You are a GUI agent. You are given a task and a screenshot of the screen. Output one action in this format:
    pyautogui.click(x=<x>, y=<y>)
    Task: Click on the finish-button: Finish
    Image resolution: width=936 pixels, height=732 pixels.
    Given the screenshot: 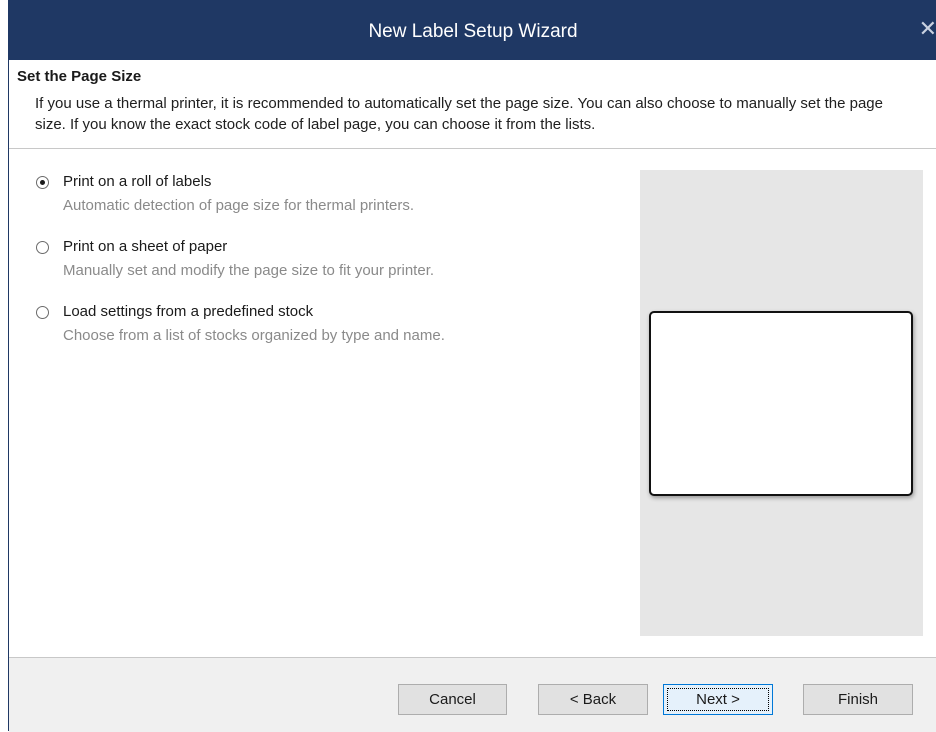 What is the action you would take?
    pyautogui.click(x=858, y=699)
    